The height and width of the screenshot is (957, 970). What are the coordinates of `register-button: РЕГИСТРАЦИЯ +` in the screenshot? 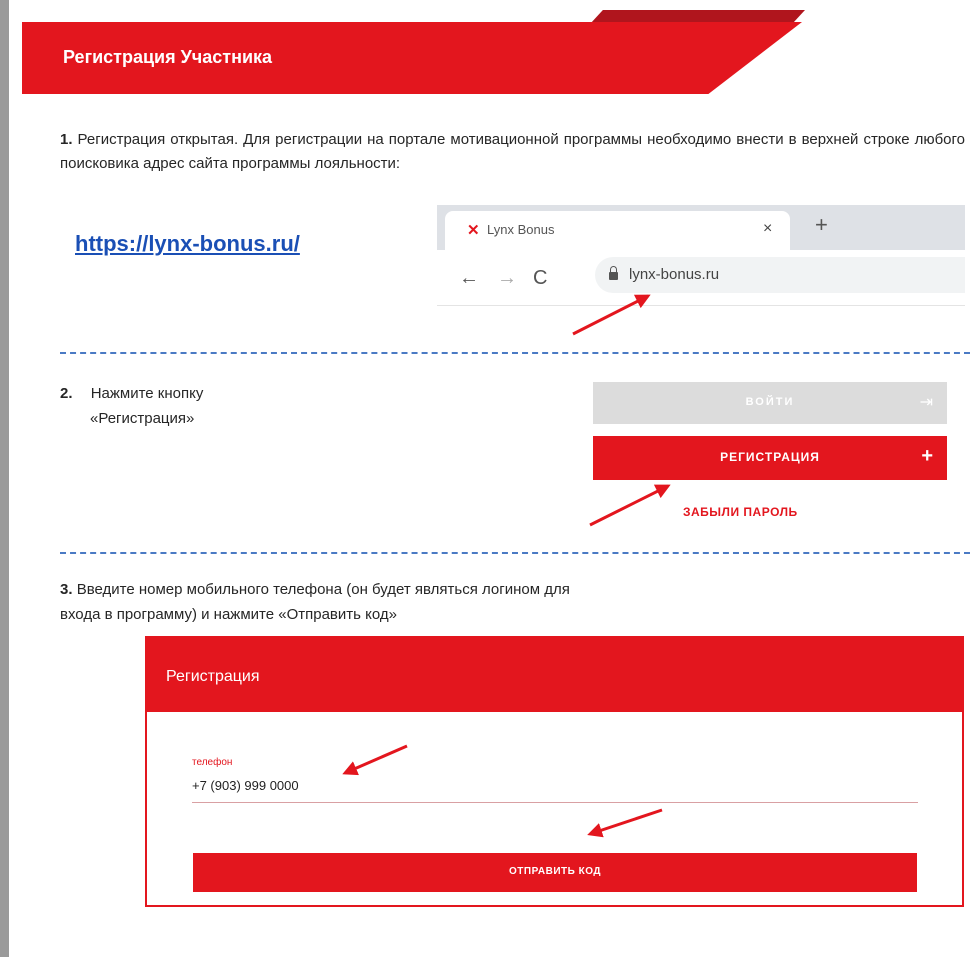 It's located at (770, 458).